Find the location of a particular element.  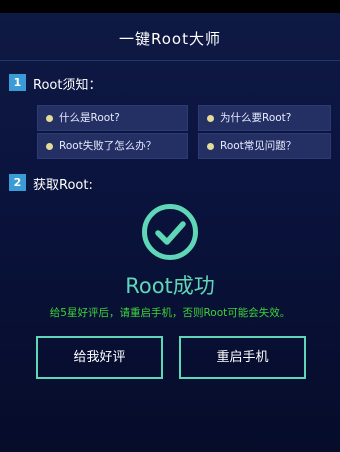

section-number-badge: 2 is located at coordinates (17, 182).